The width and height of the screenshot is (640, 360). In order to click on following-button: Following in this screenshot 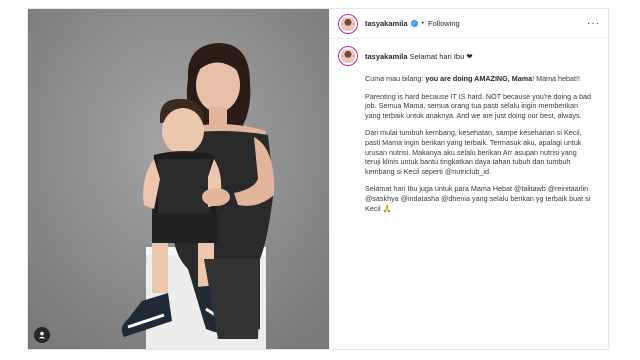, I will do `click(444, 23)`.